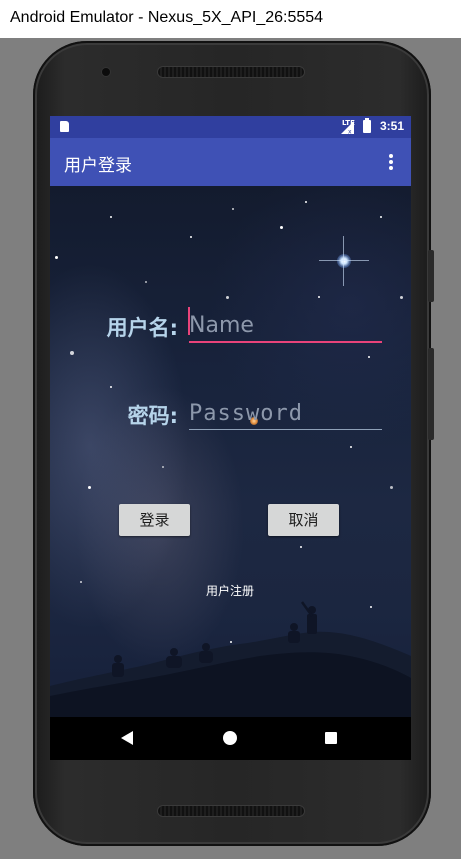  Describe the element at coordinates (142, 328) in the screenshot. I see `username-label: 用户名:` at that location.